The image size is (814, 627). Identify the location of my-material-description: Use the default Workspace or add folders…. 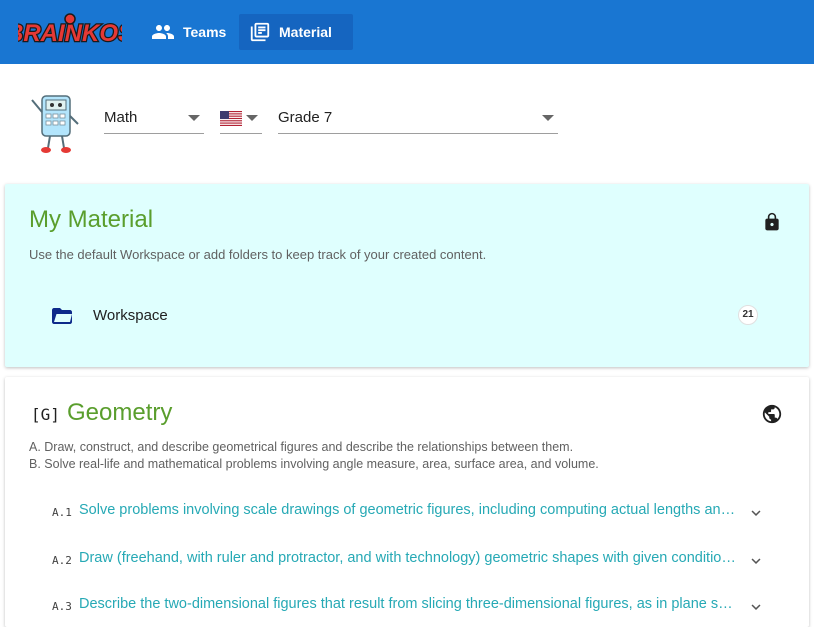
(258, 254).